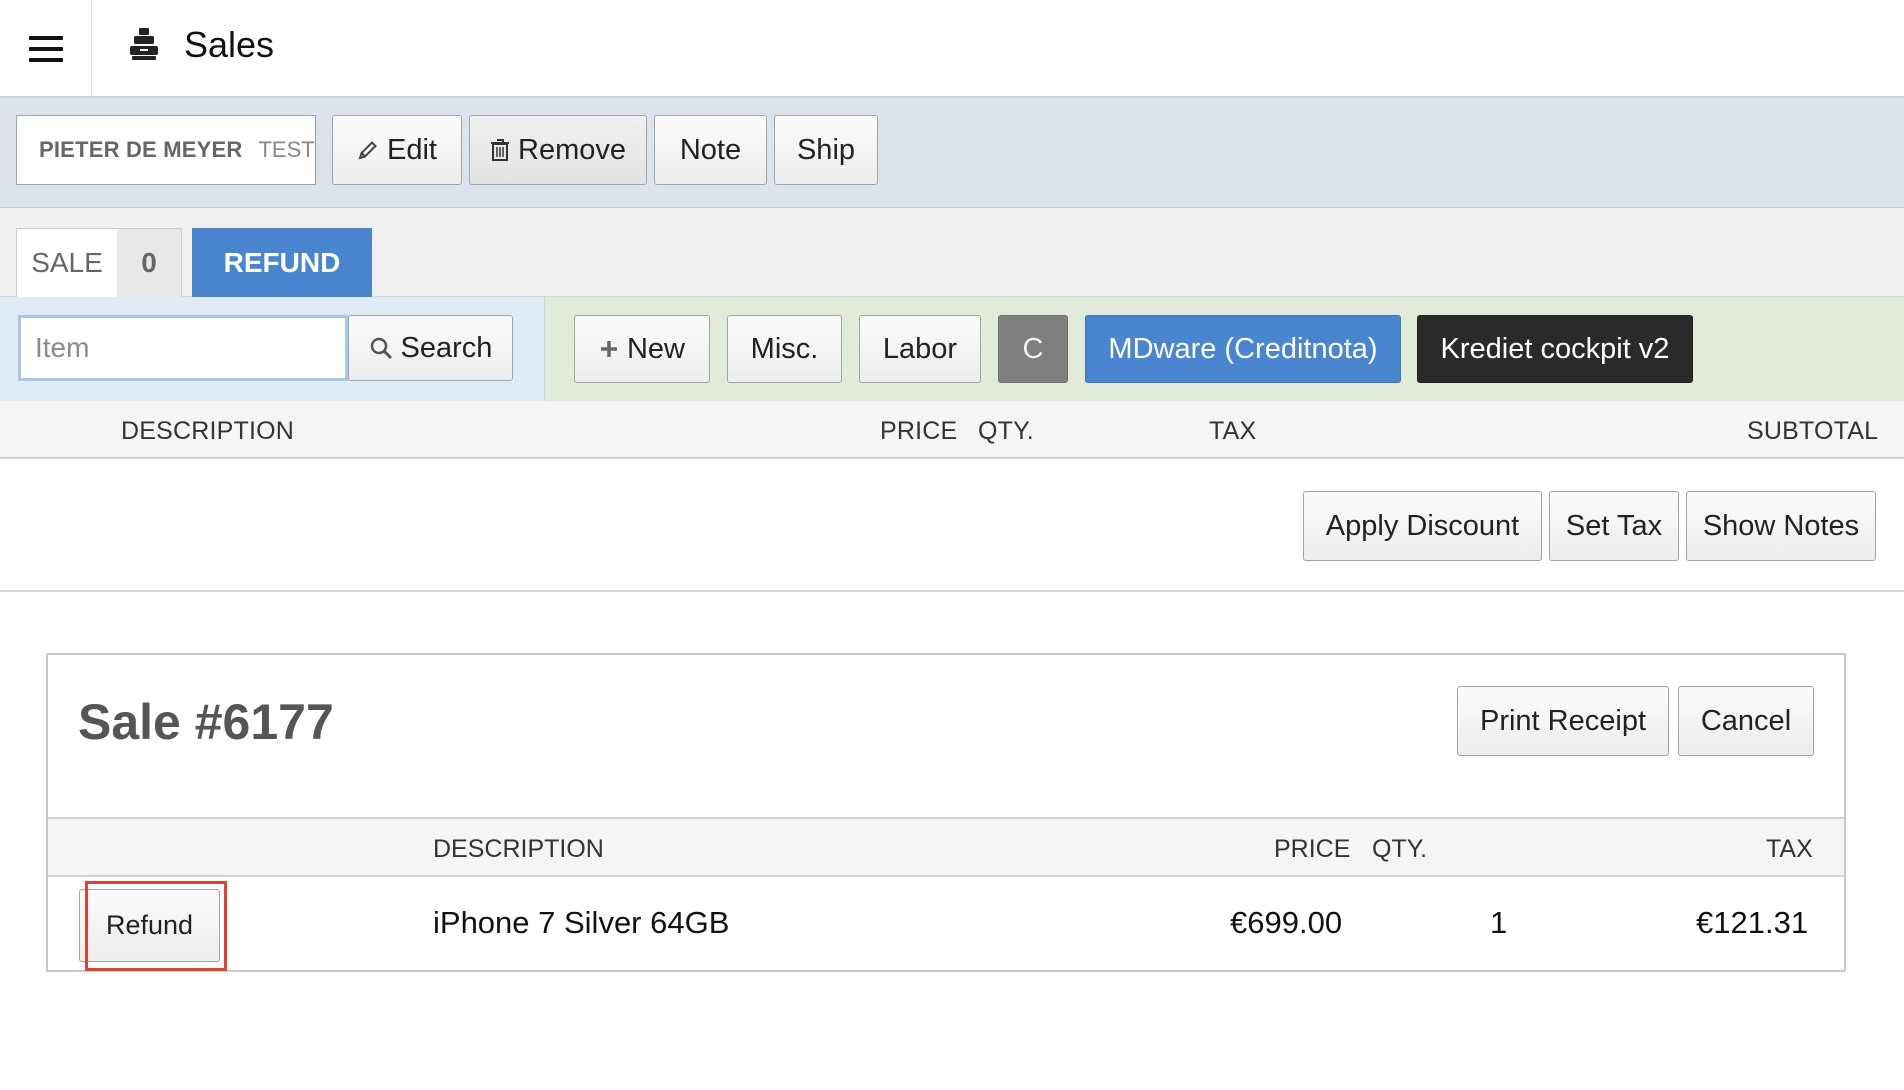 The width and height of the screenshot is (1904, 1090). What do you see at coordinates (1422, 526) in the screenshot?
I see `apply-discount-button: Apply Discount` at bounding box center [1422, 526].